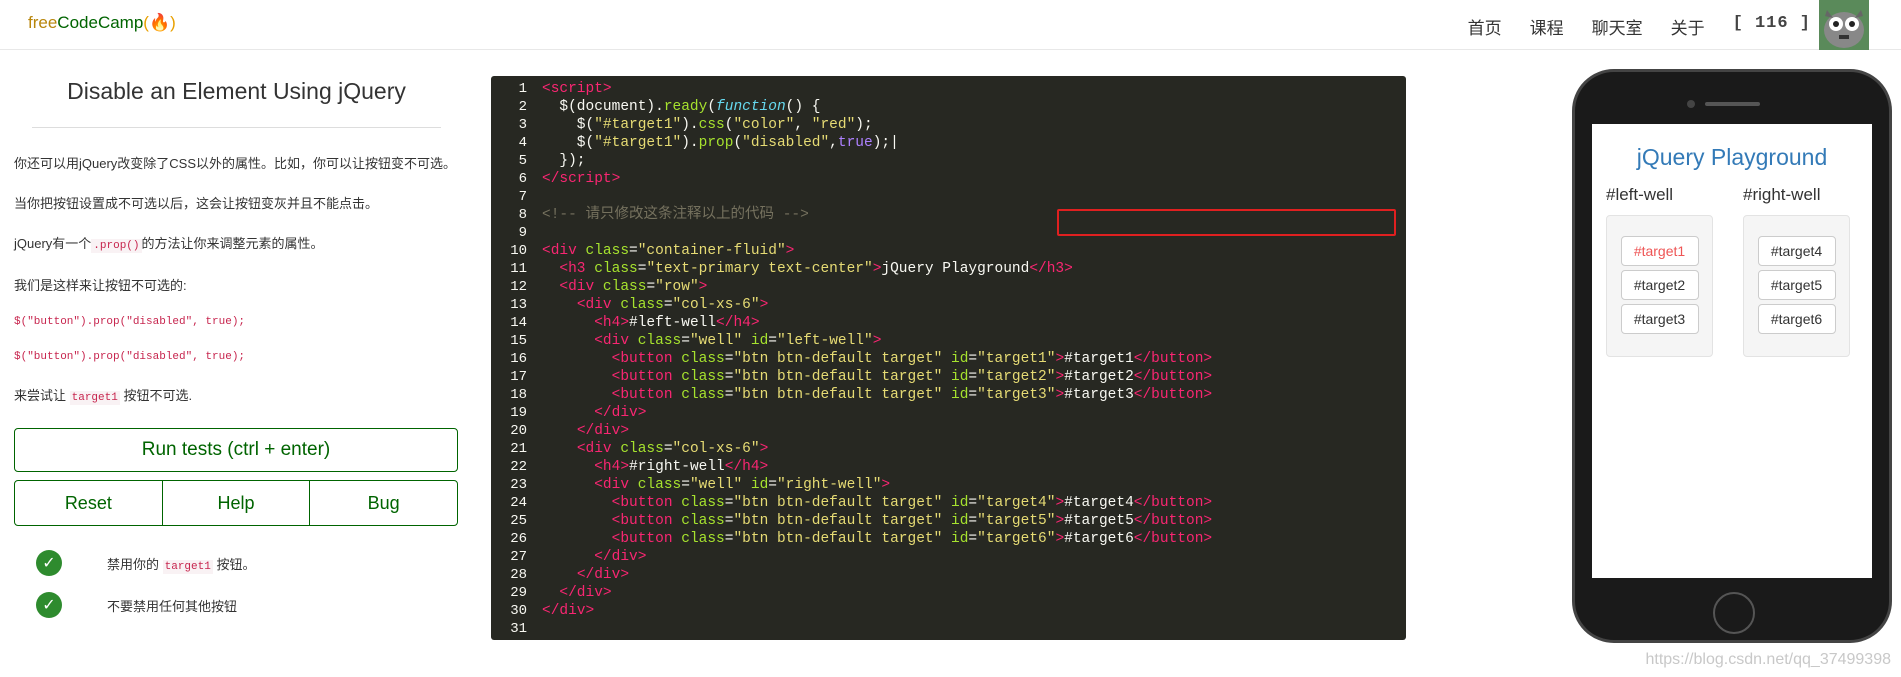 The height and width of the screenshot is (677, 1901). I want to click on line-number: 7, so click(522, 197).